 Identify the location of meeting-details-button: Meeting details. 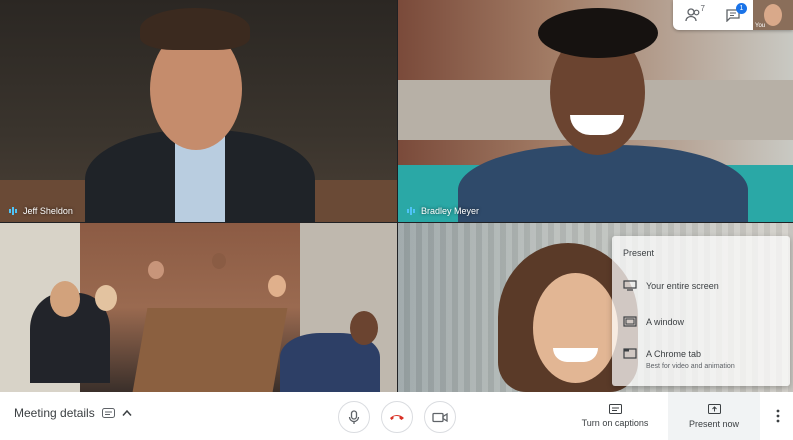
(73, 413).